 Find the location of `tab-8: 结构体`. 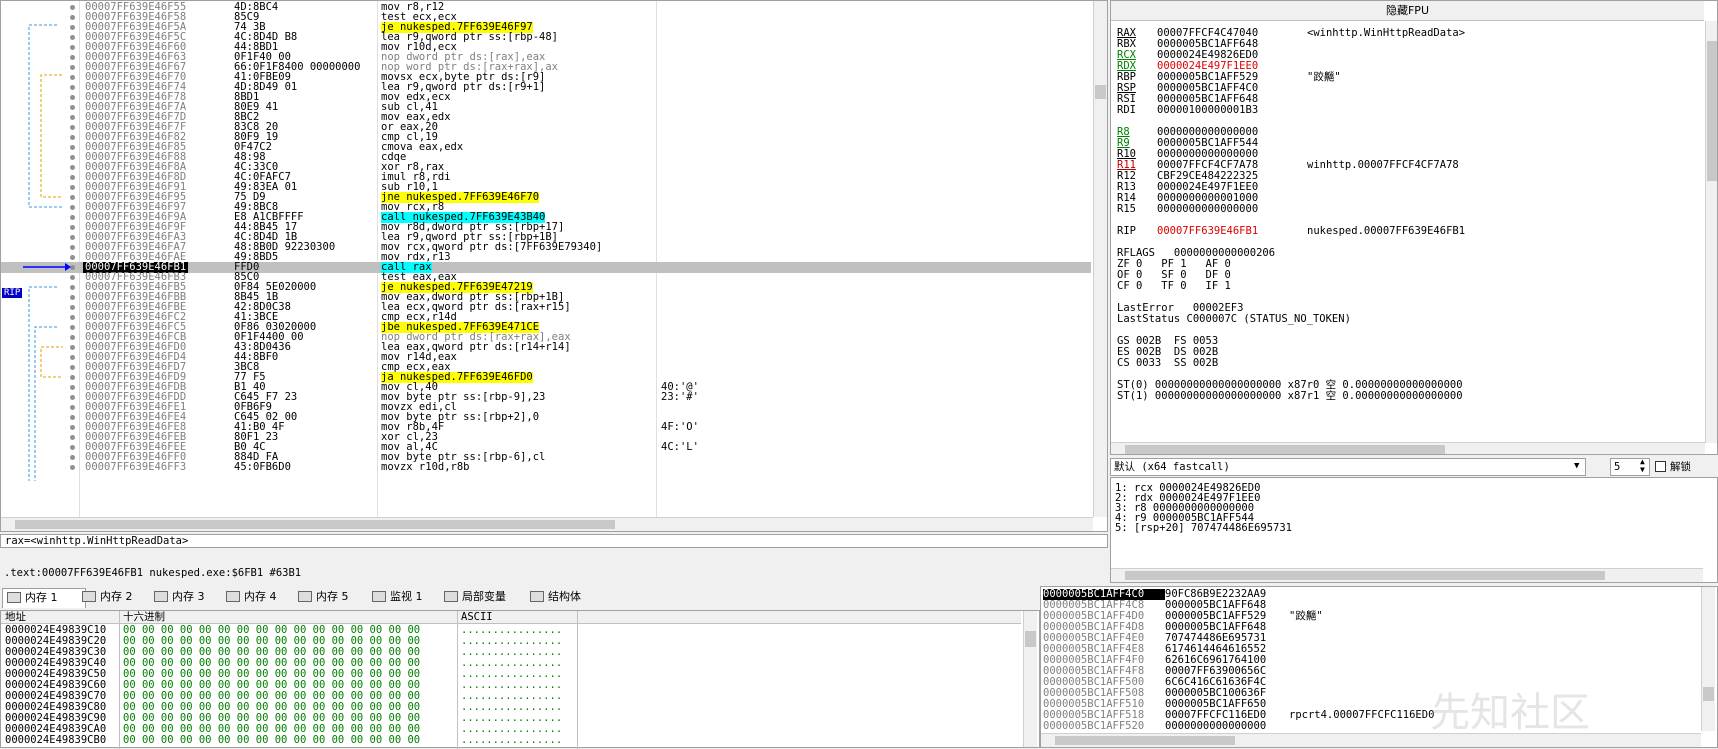

tab-8: 结构体 is located at coordinates (561, 598).